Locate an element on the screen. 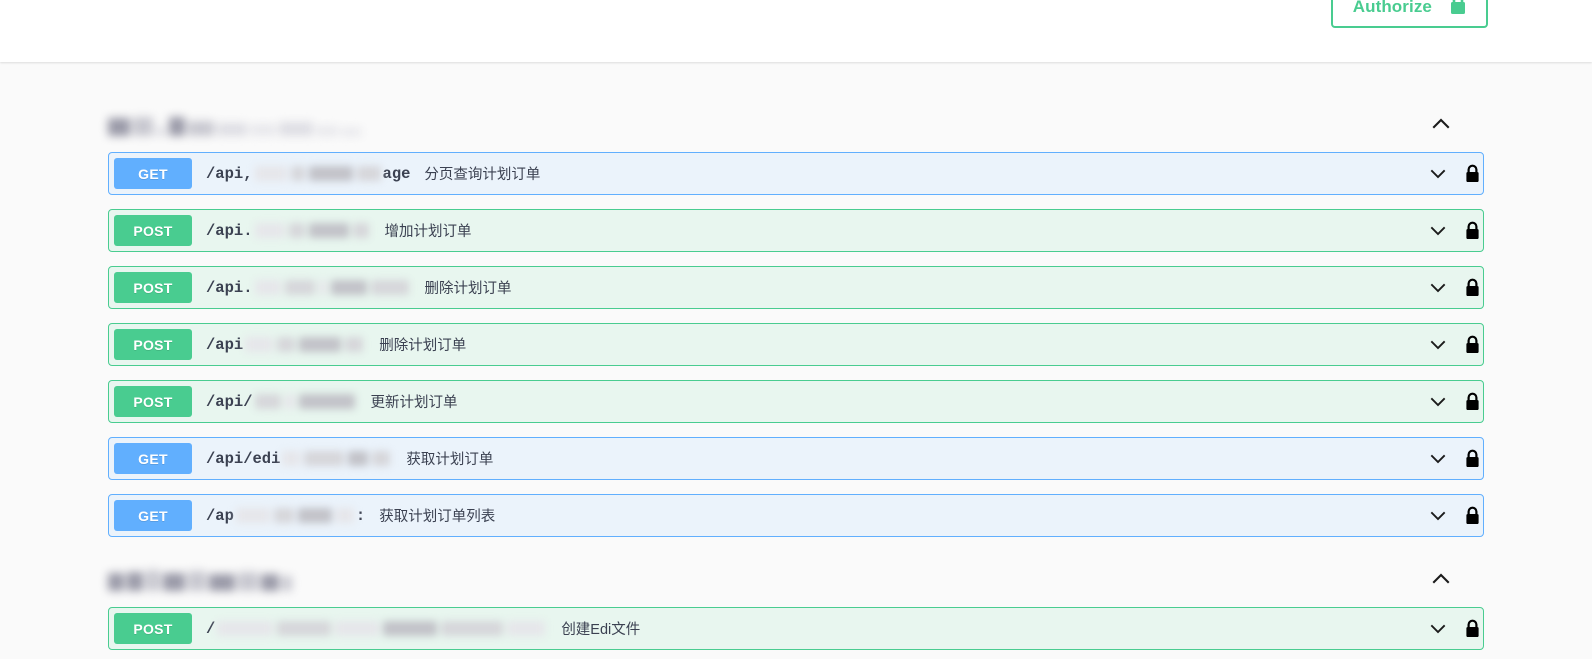 The height and width of the screenshot is (659, 1592). operation-path: / is located at coordinates (376, 629).